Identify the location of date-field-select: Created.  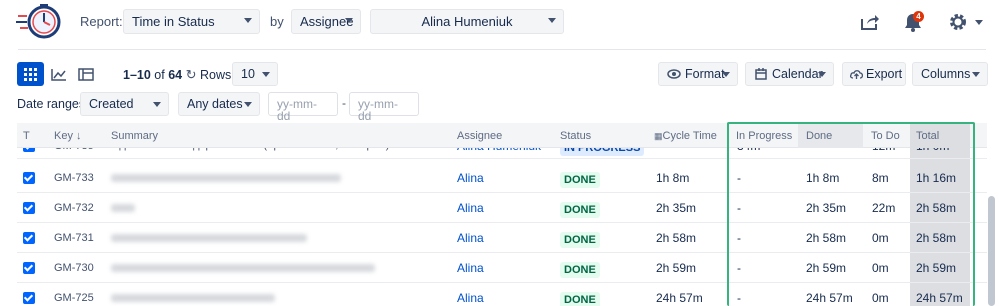
(124, 104).